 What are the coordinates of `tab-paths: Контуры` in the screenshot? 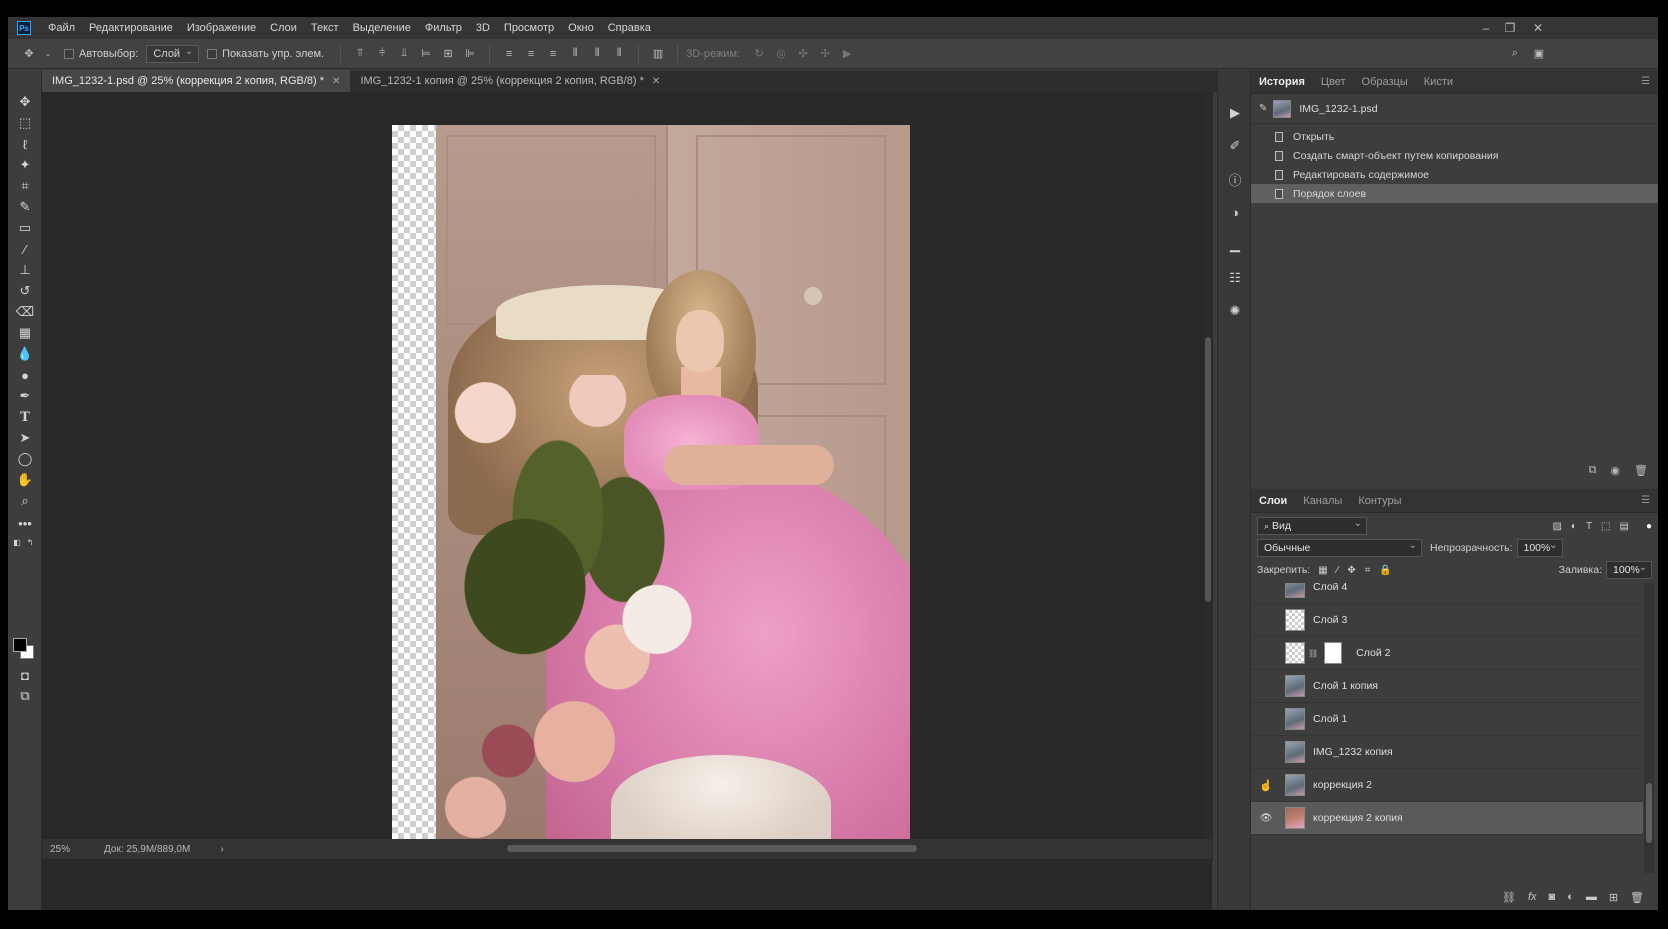 It's located at (1379, 501).